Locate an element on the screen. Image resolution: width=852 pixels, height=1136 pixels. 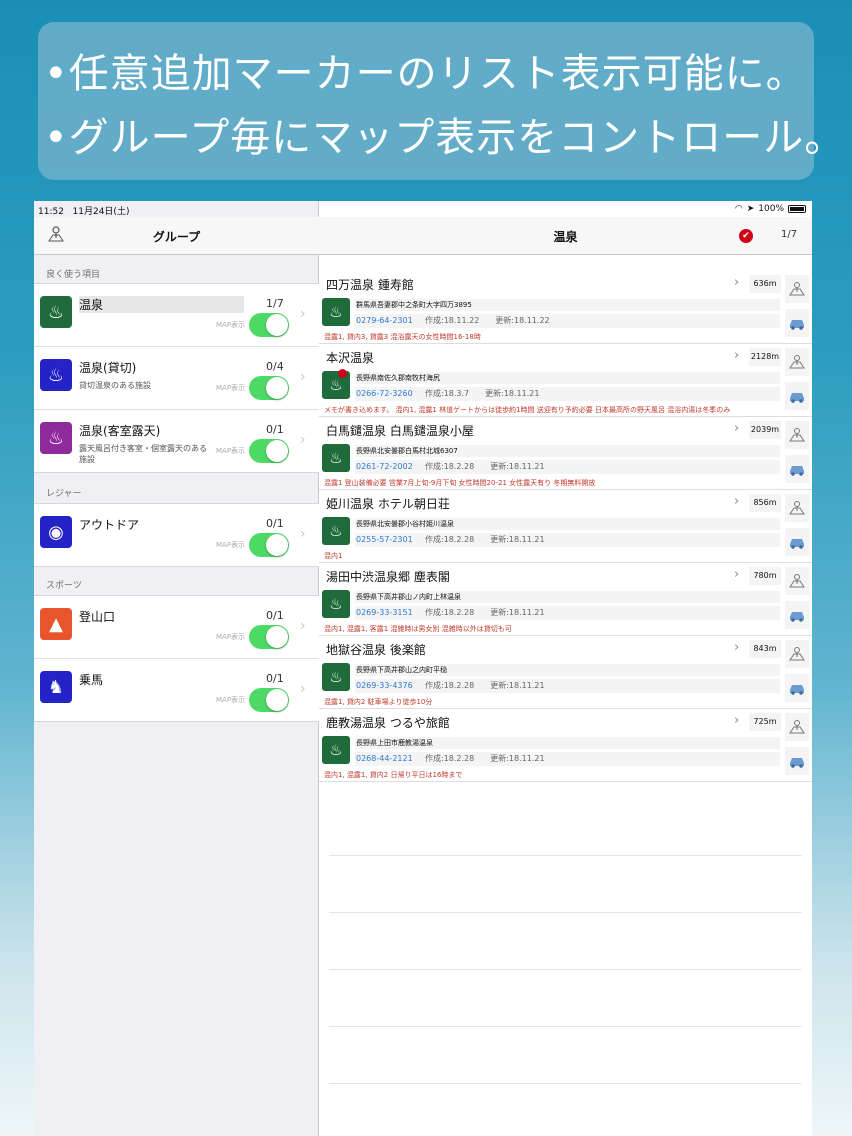
group-name: 登山口 is located at coordinates (97, 617).